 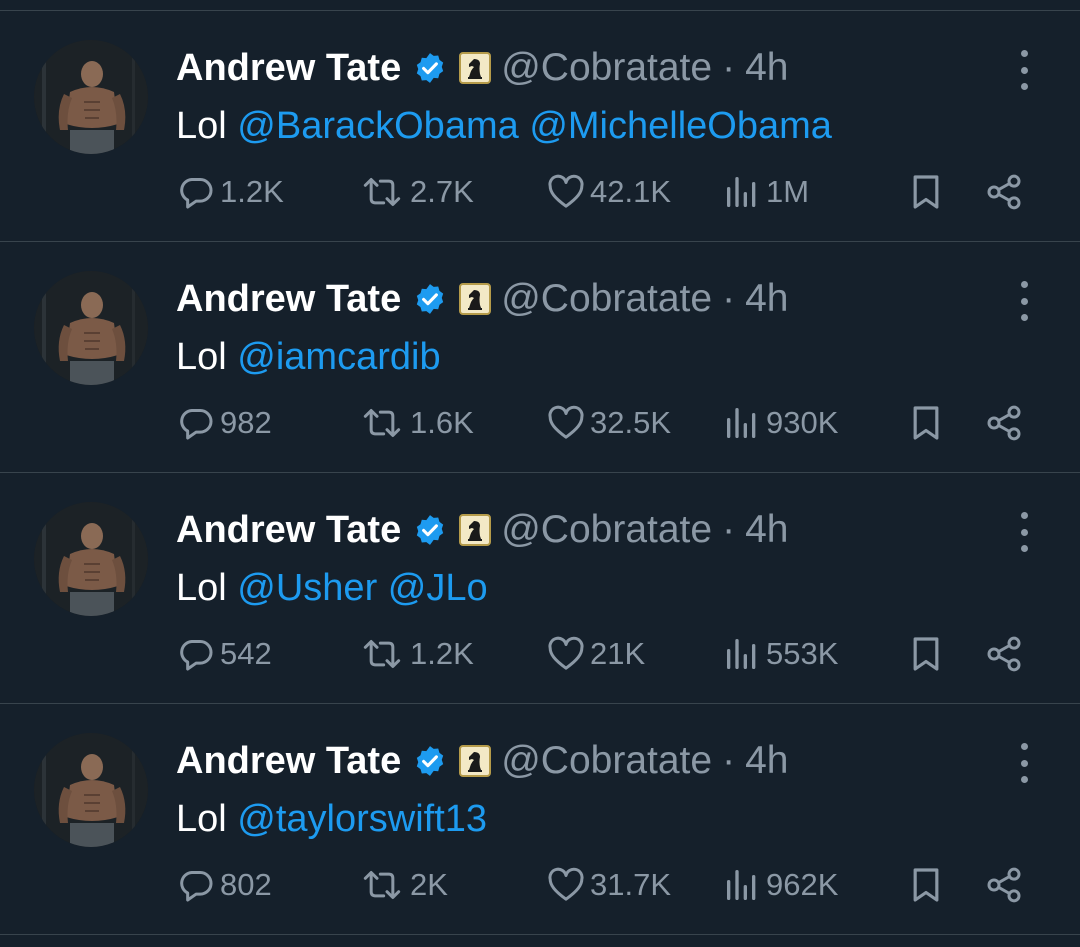 What do you see at coordinates (540, 423) in the screenshot?
I see `tweet-actions: 982 1.6K 32.5K 930K` at bounding box center [540, 423].